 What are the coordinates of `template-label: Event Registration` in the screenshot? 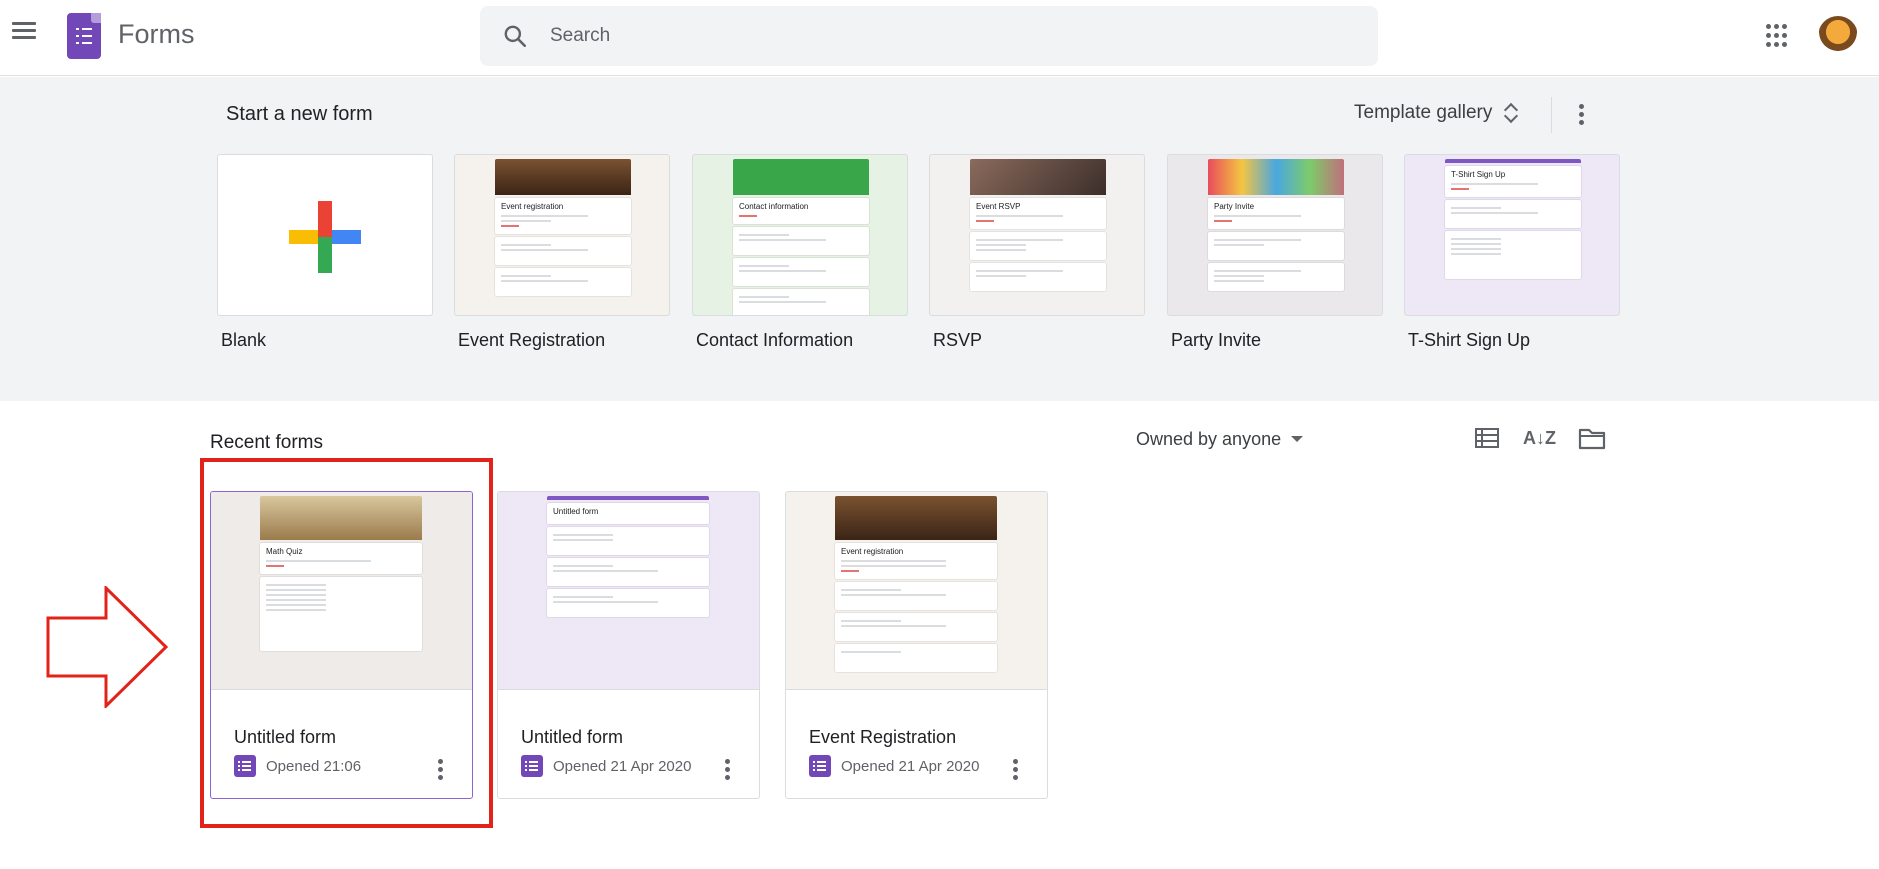 It's located at (532, 340).